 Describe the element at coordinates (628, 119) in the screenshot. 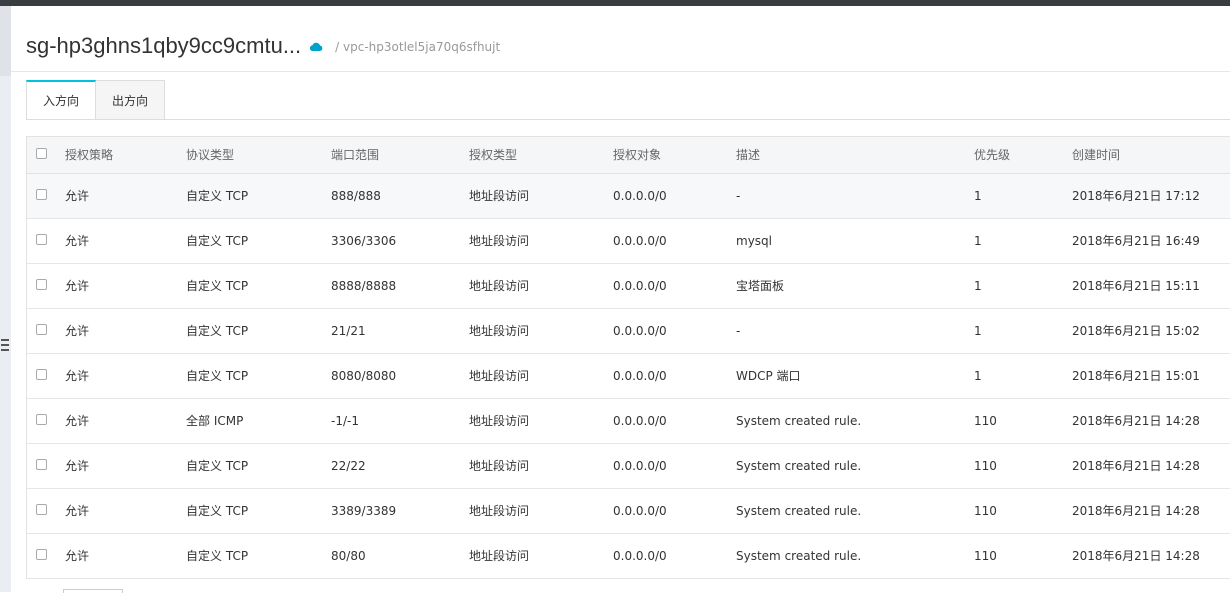

I see `tabs-divider` at that location.